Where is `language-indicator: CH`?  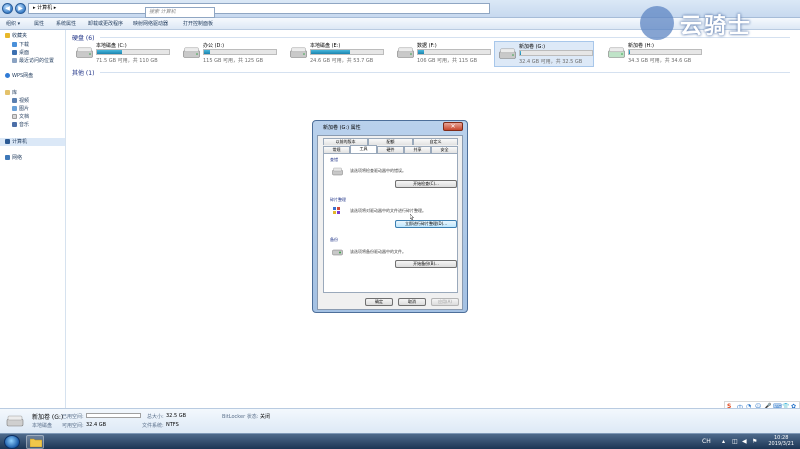
language-indicator: CH is located at coordinates (706, 441).